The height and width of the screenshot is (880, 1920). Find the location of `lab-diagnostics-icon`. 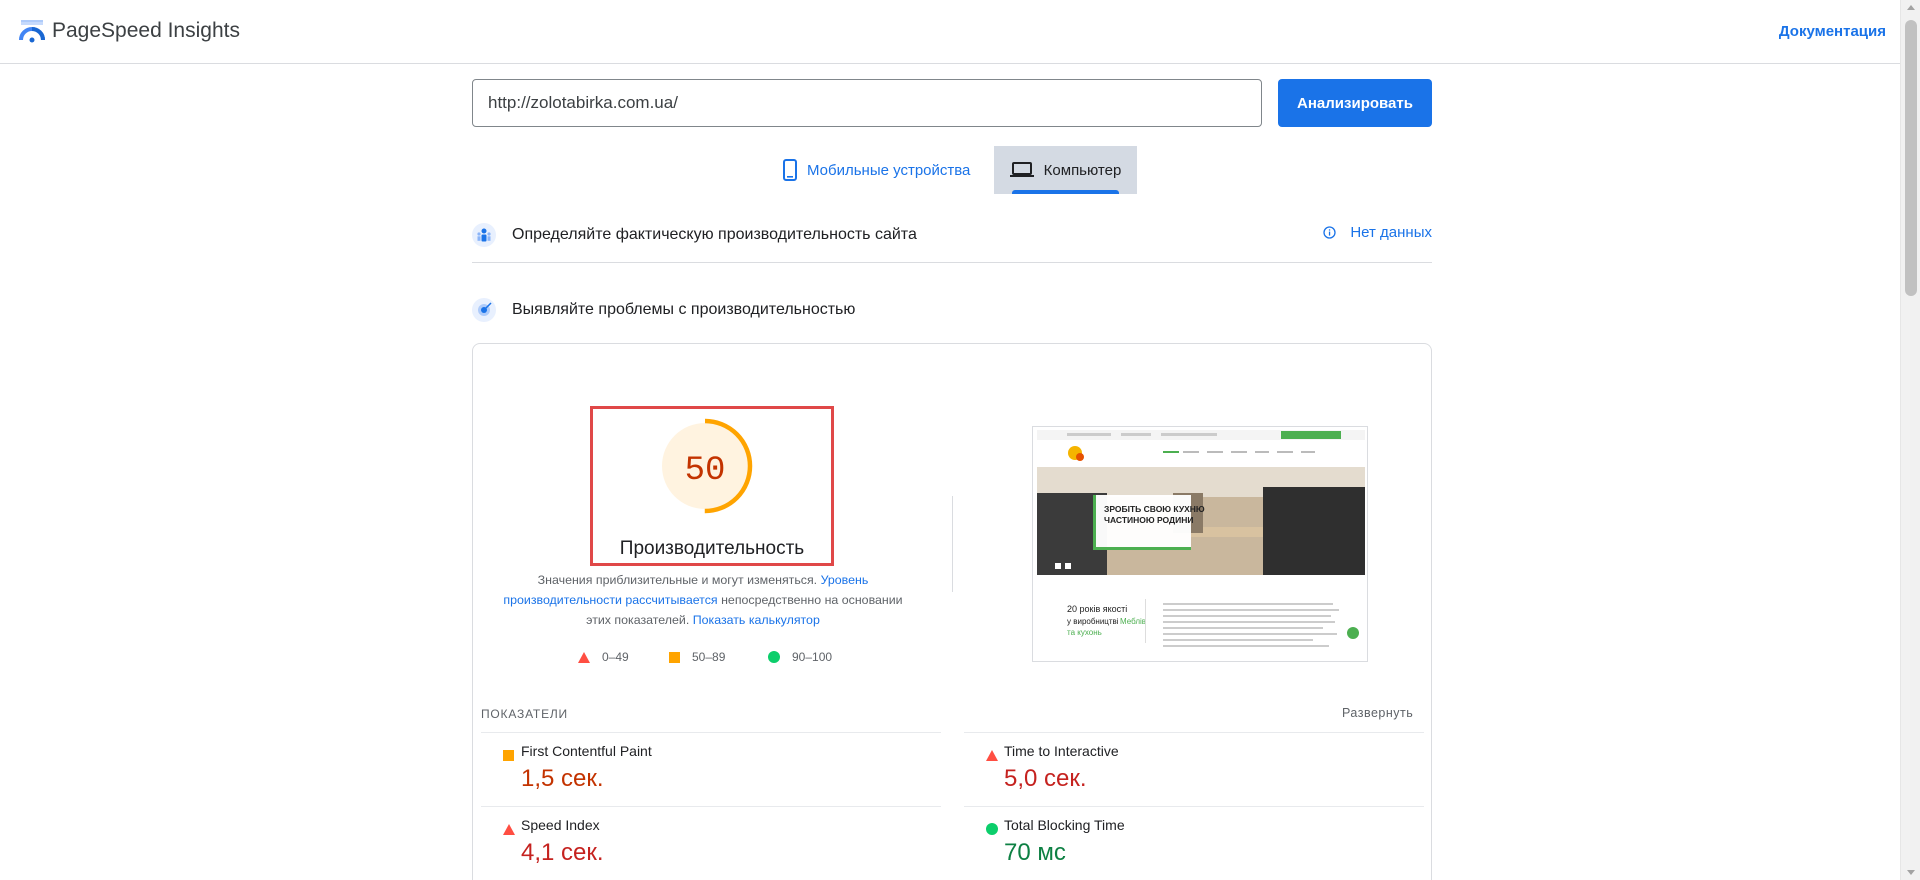

lab-diagnostics-icon is located at coordinates (484, 310).